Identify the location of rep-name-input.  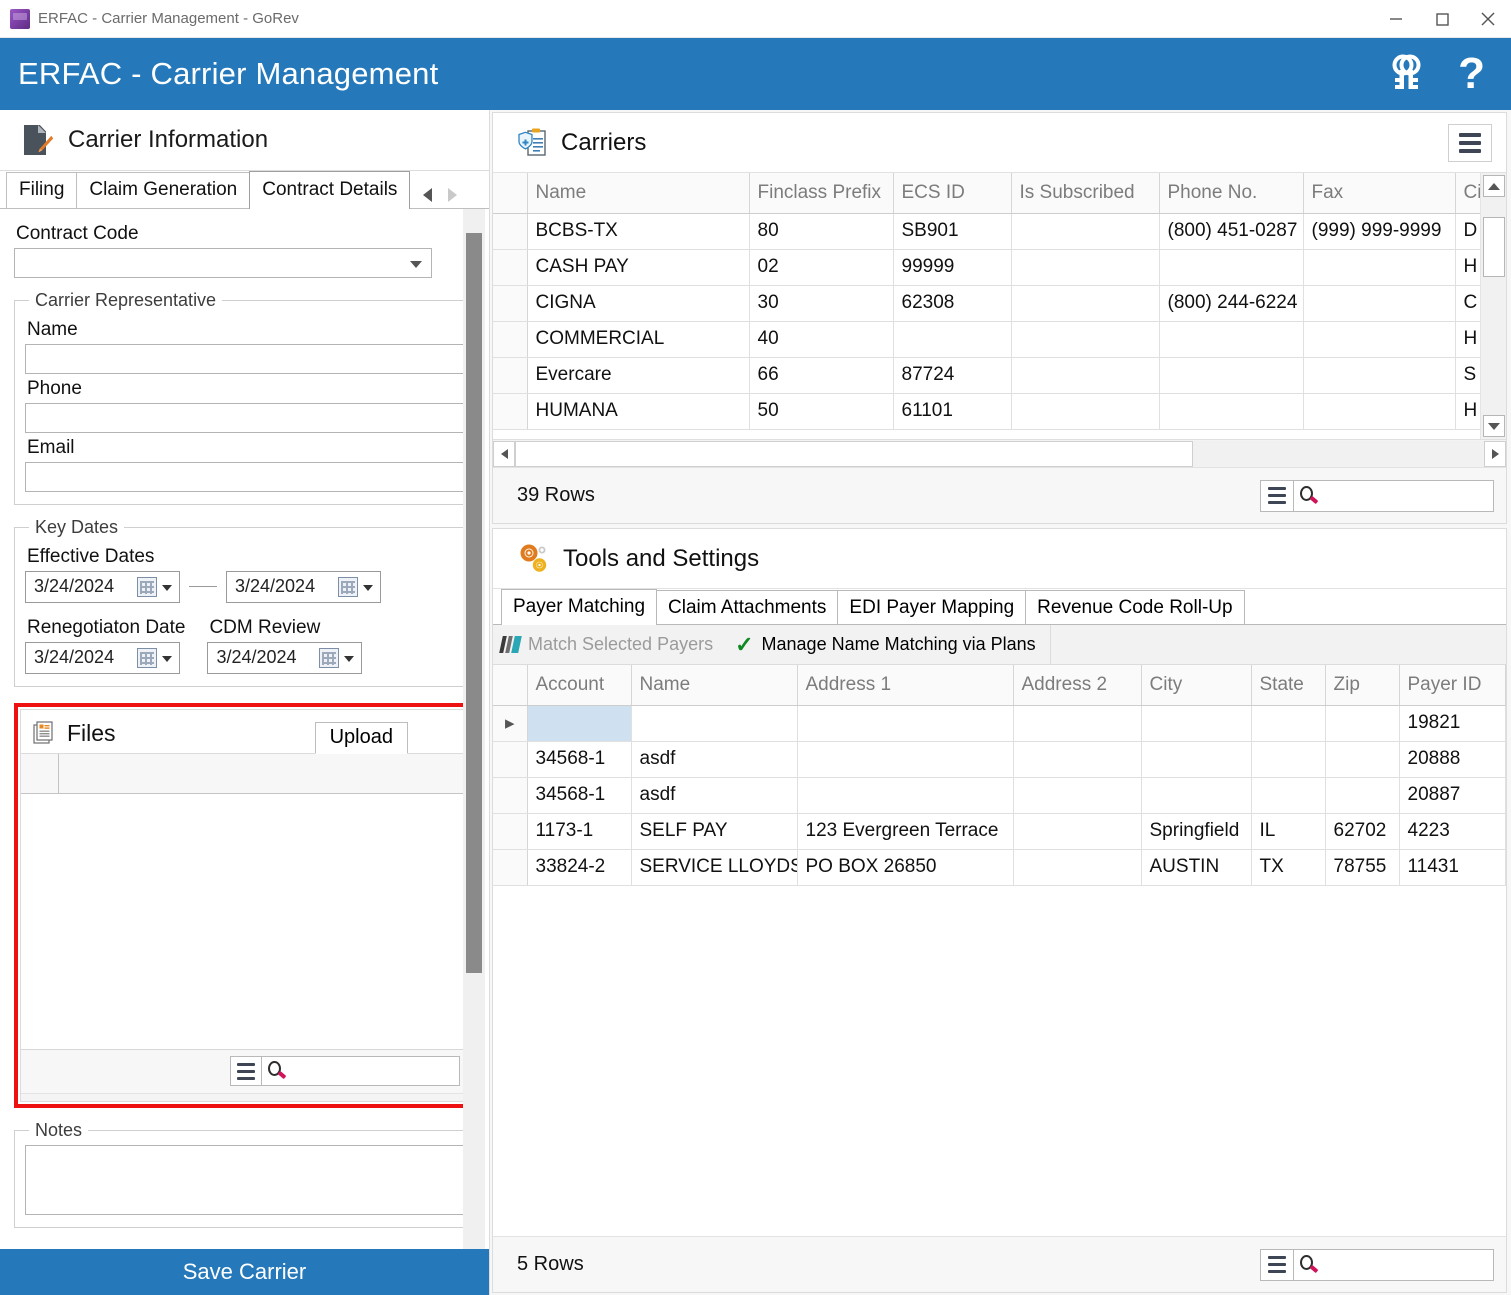
(244, 358).